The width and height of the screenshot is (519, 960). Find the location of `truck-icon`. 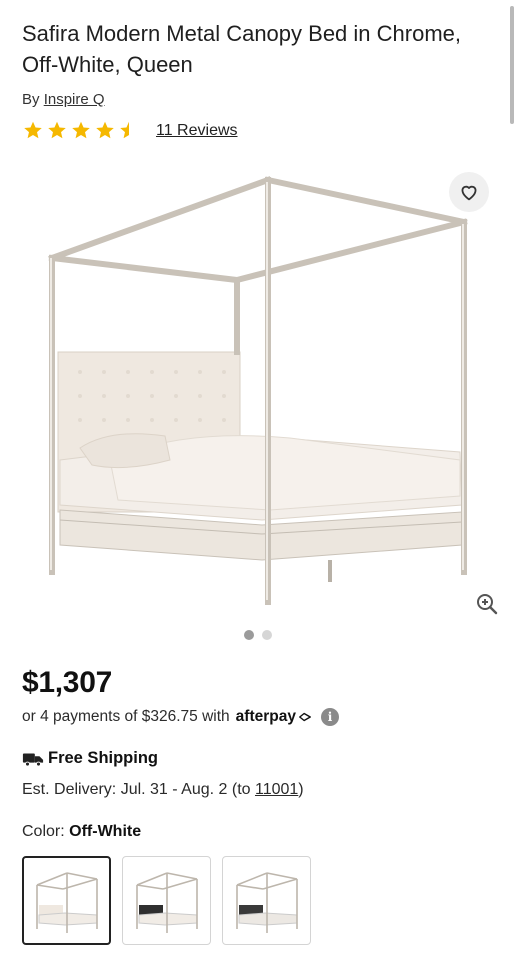

truck-icon is located at coordinates (33, 760).